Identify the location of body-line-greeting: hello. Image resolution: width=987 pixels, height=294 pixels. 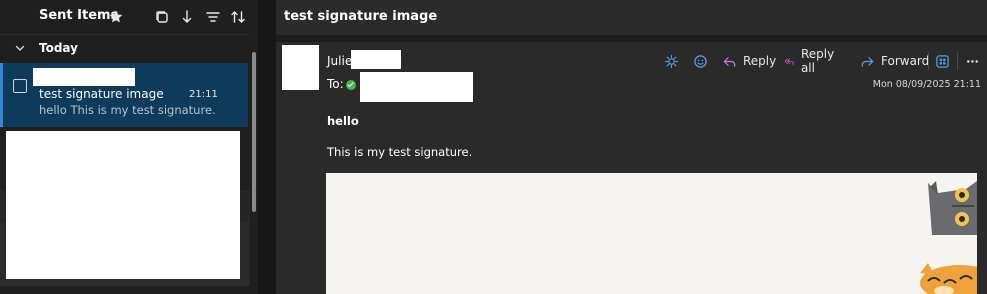
(343, 121).